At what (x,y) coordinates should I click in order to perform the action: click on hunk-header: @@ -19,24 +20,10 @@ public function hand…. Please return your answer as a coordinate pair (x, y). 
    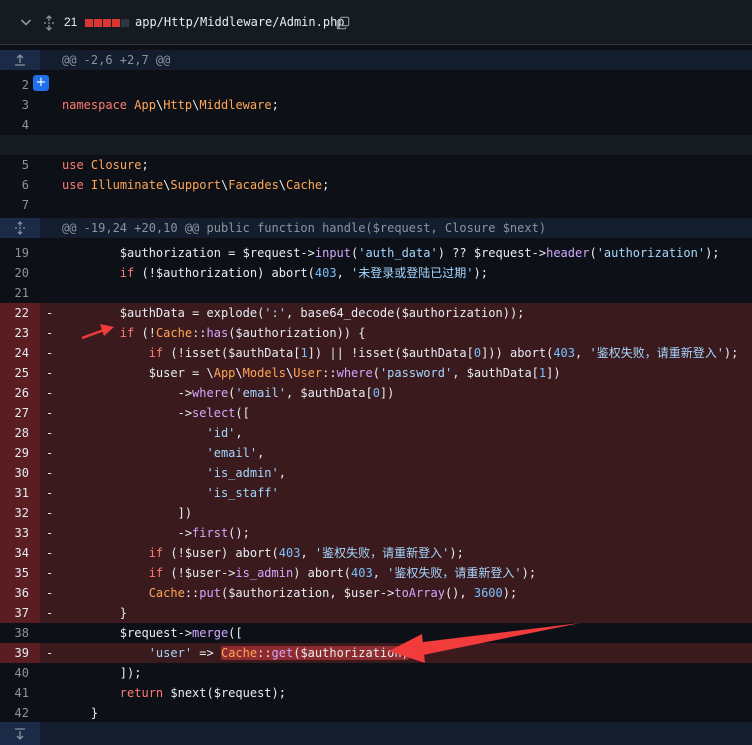
    Looking at the image, I should click on (376, 228).